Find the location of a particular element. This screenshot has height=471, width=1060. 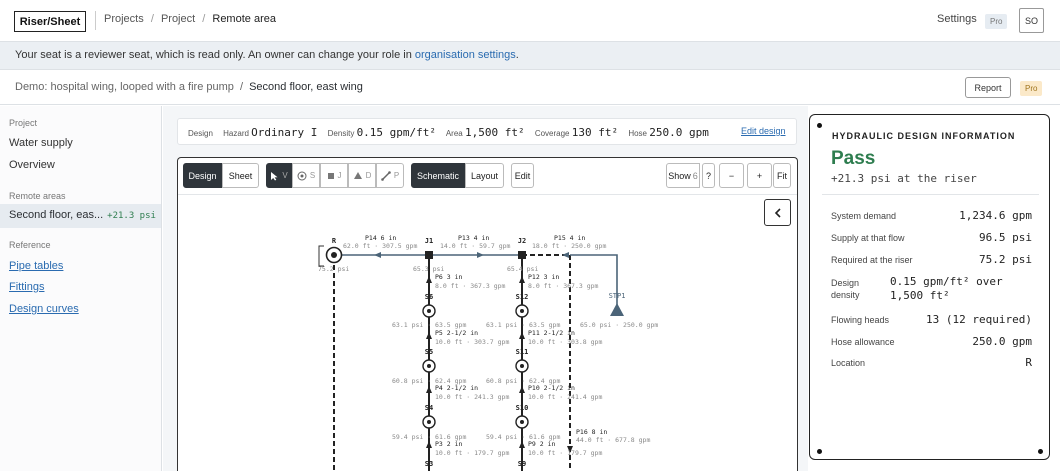

hose-value: 250.0 gpm is located at coordinates (679, 132).